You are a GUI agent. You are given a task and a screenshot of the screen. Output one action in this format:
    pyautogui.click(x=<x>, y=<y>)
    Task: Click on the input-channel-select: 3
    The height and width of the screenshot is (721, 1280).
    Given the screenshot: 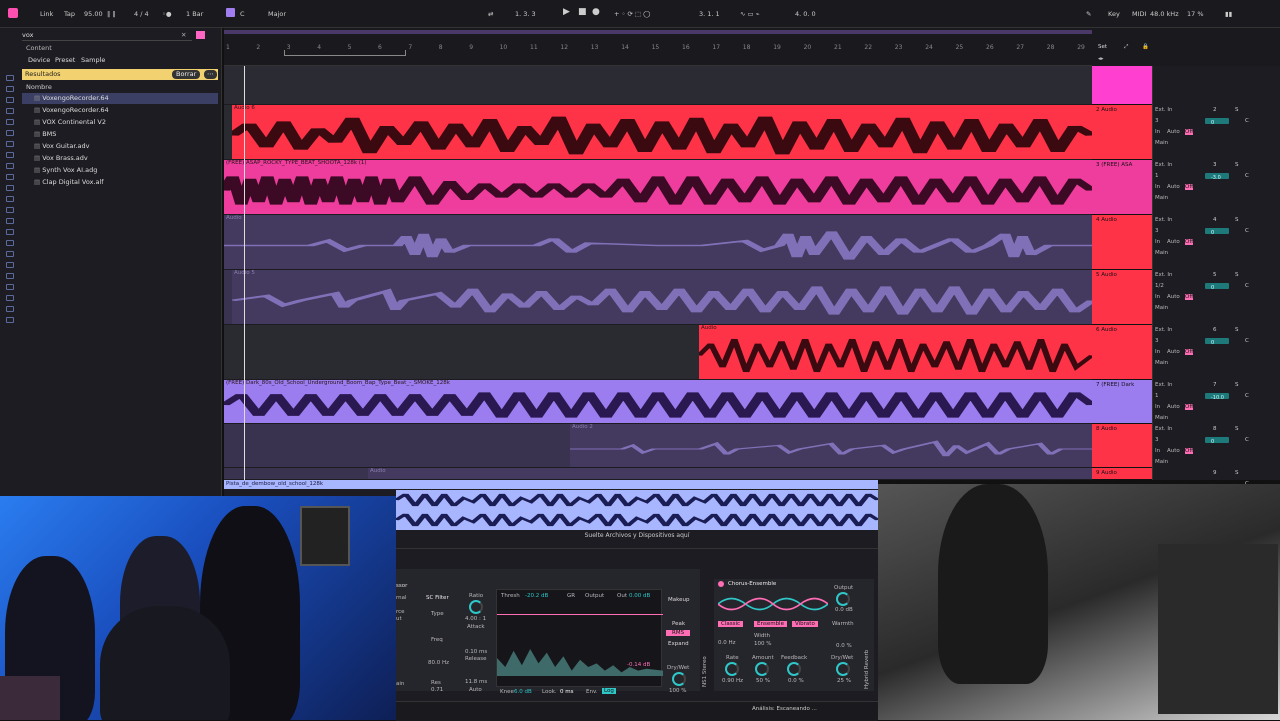 What is the action you would take?
    pyautogui.click(x=1157, y=341)
    